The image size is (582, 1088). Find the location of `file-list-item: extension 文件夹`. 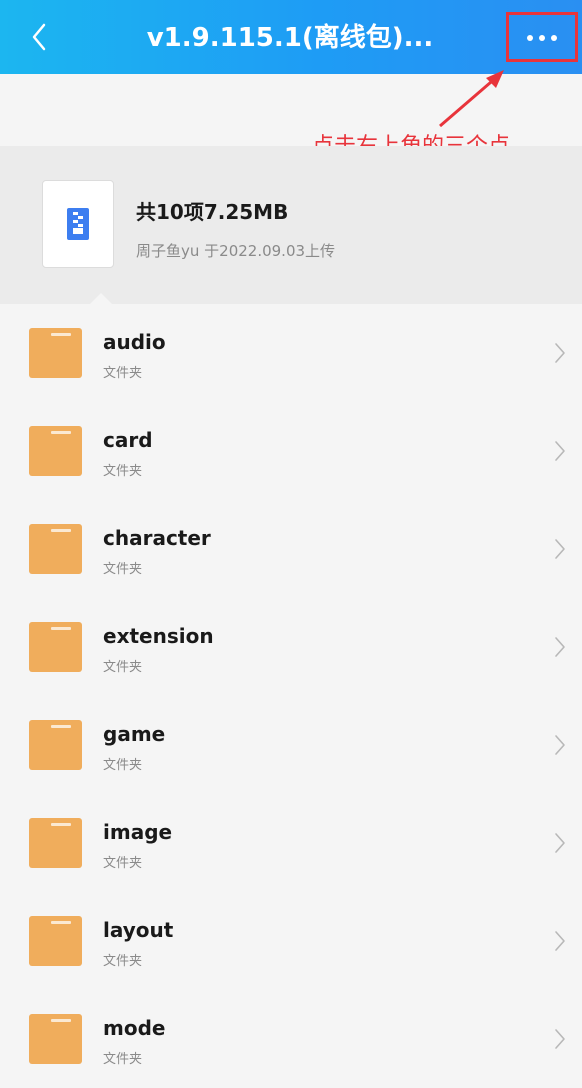

file-list-item: extension 文件夹 is located at coordinates (291, 647).